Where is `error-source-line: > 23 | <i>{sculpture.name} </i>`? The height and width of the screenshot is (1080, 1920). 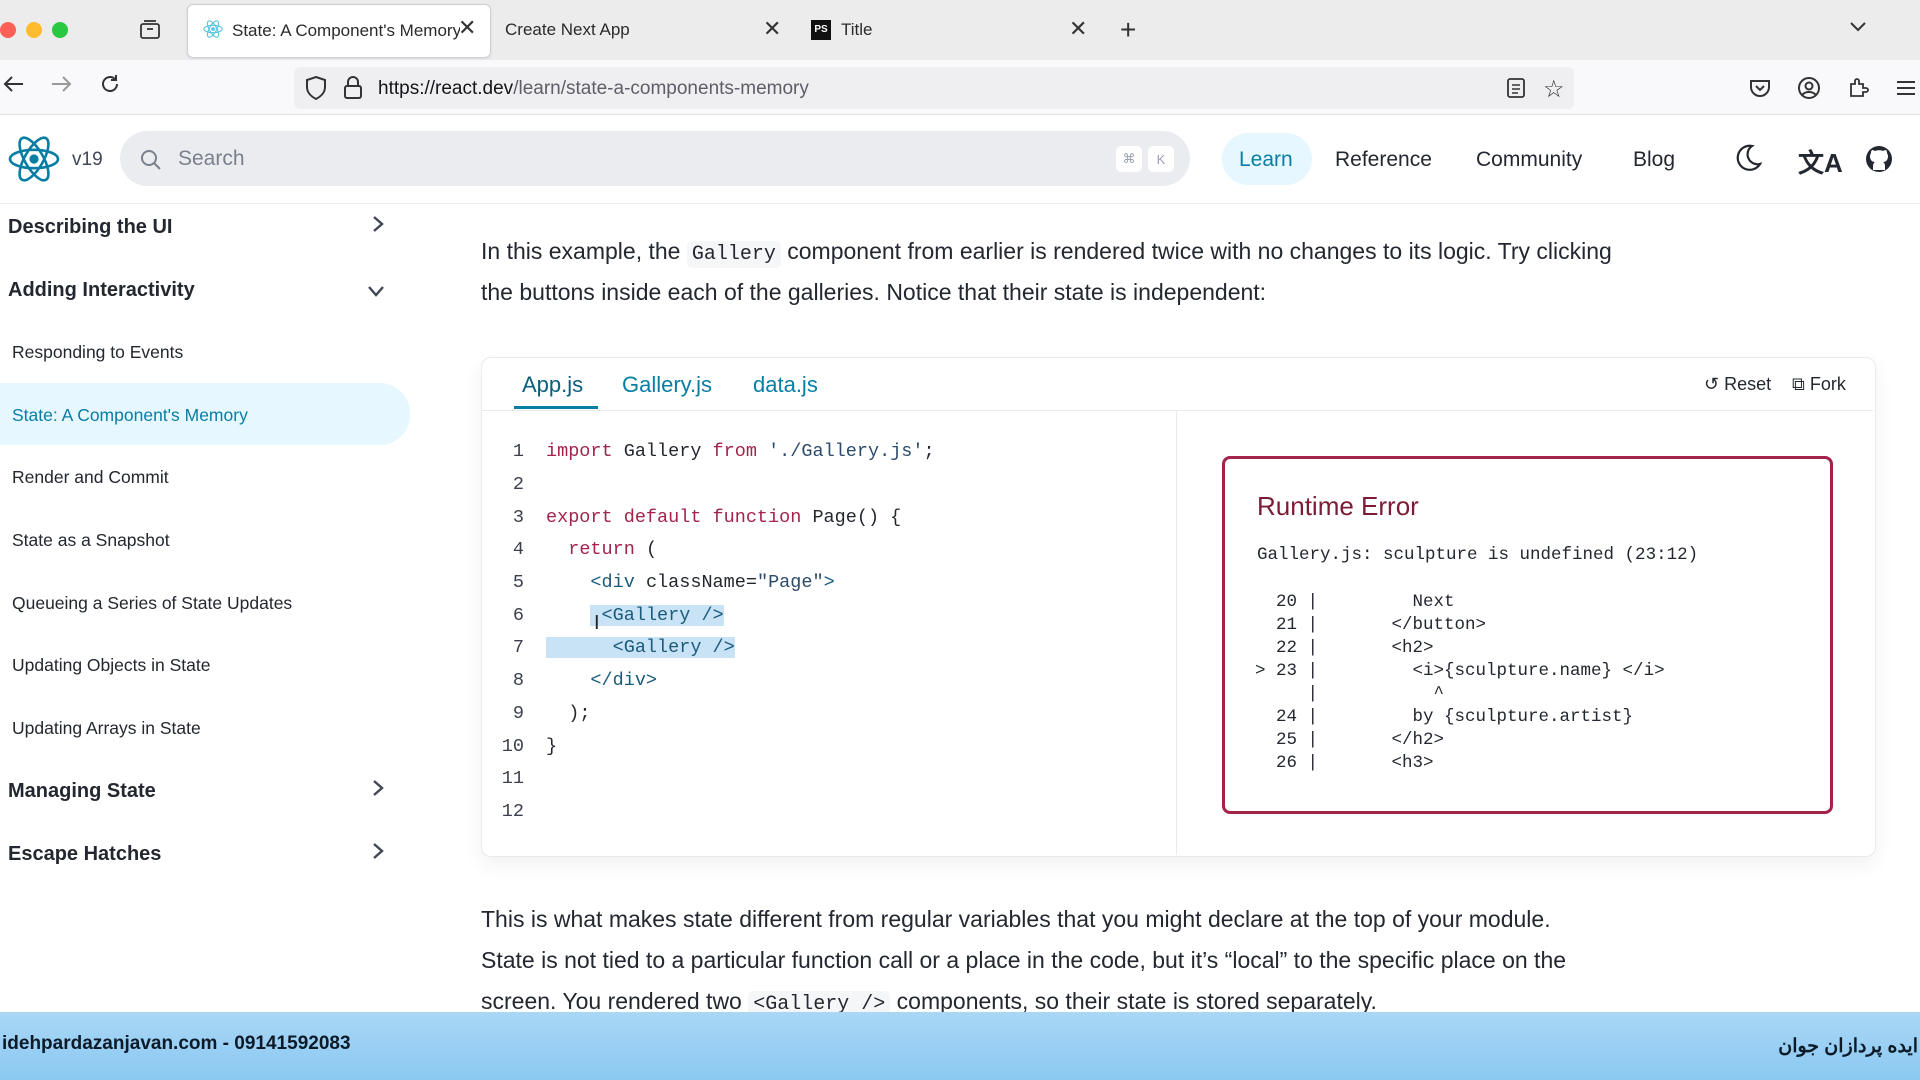
error-source-line: > 23 | <i>{sculpture.name} </i> is located at coordinates (1460, 671).